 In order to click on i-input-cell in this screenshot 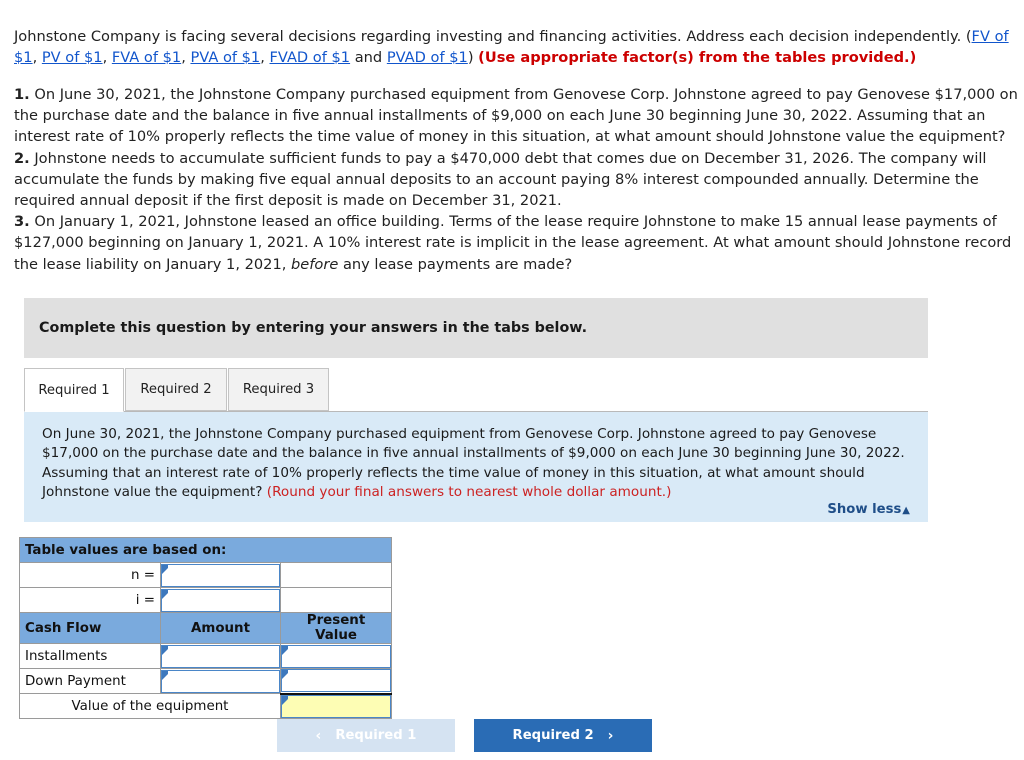, I will do `click(220, 600)`.